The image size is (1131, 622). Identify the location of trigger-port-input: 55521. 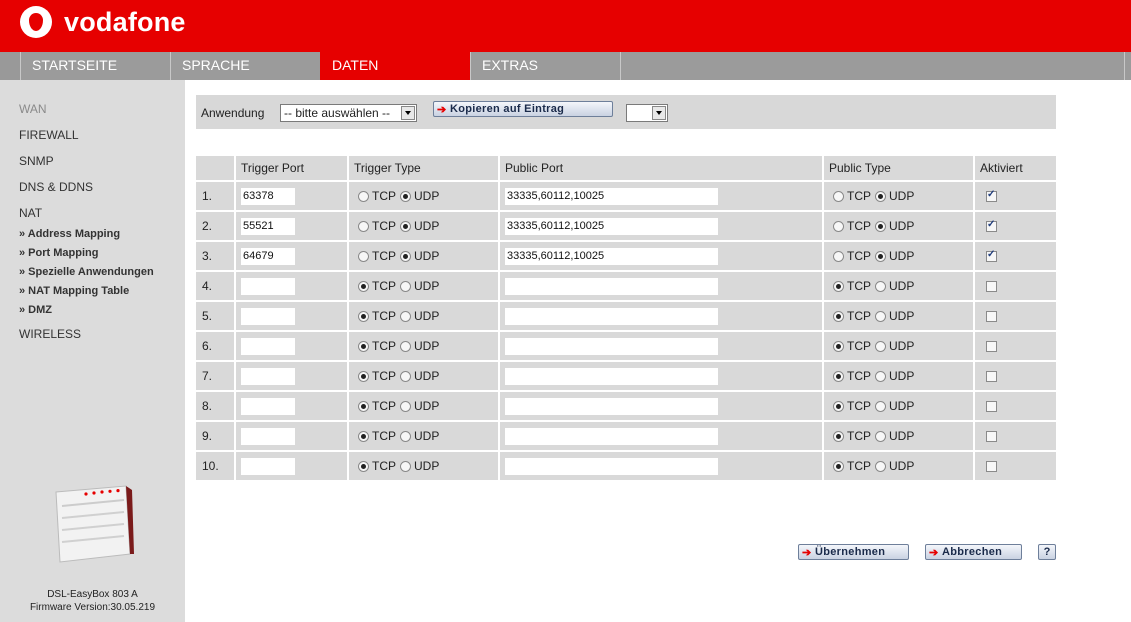
(268, 226).